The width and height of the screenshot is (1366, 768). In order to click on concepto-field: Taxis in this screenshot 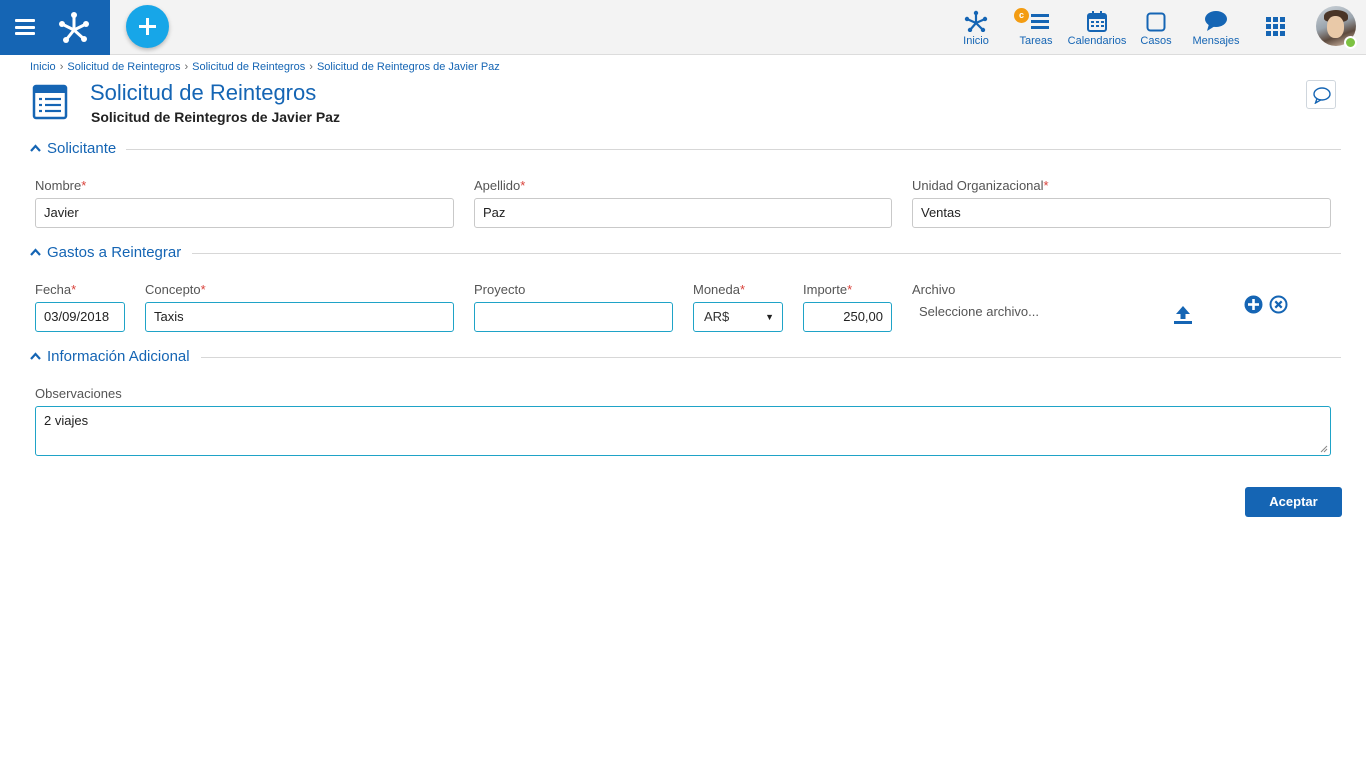, I will do `click(299, 317)`.